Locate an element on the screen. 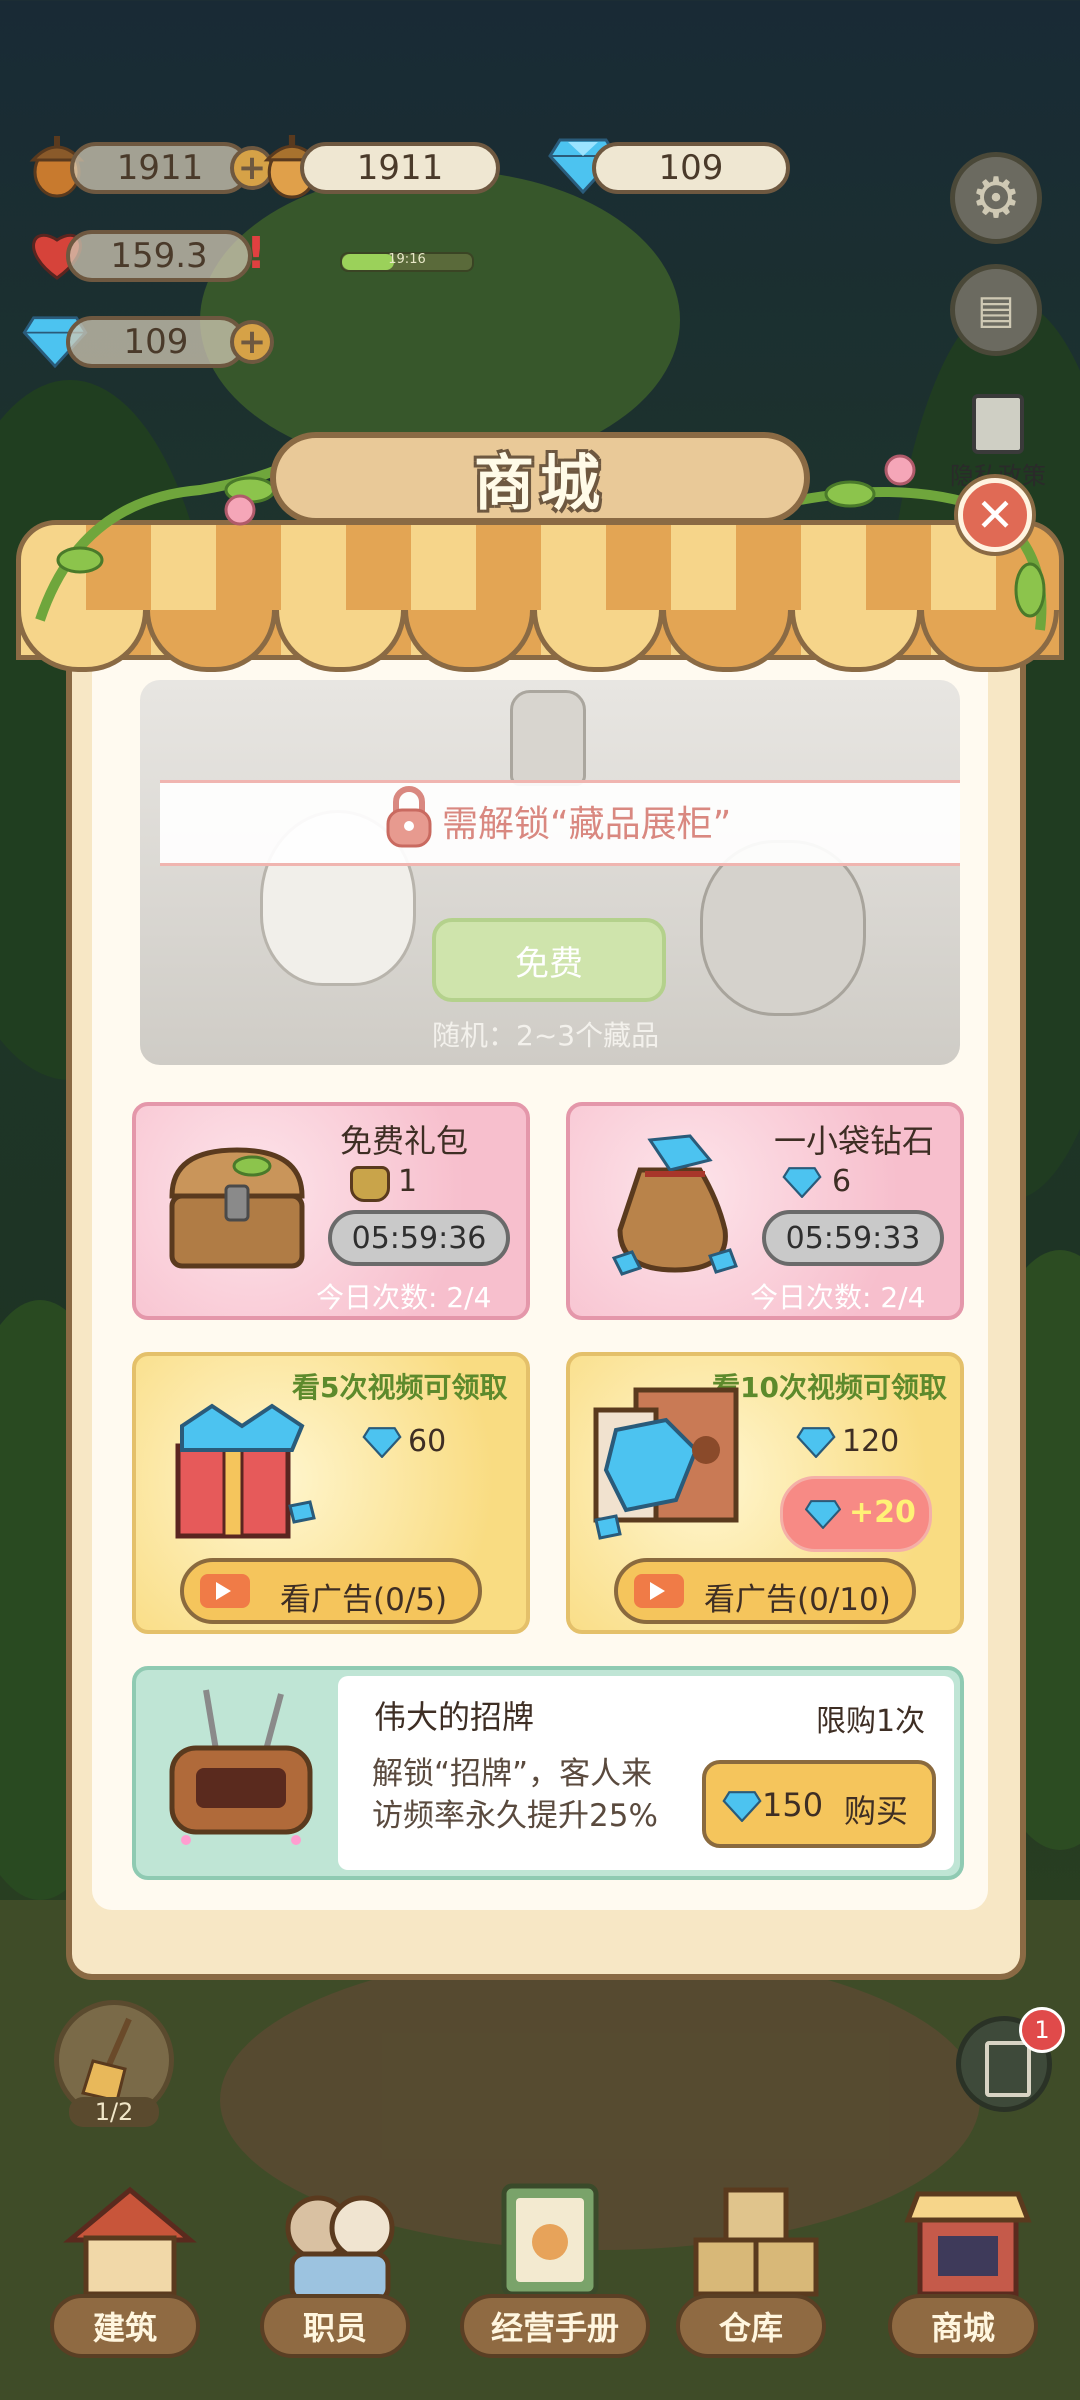 The width and height of the screenshot is (1080, 2400). watch-ad-5-button: 看广告(0/5) is located at coordinates (331, 1591).